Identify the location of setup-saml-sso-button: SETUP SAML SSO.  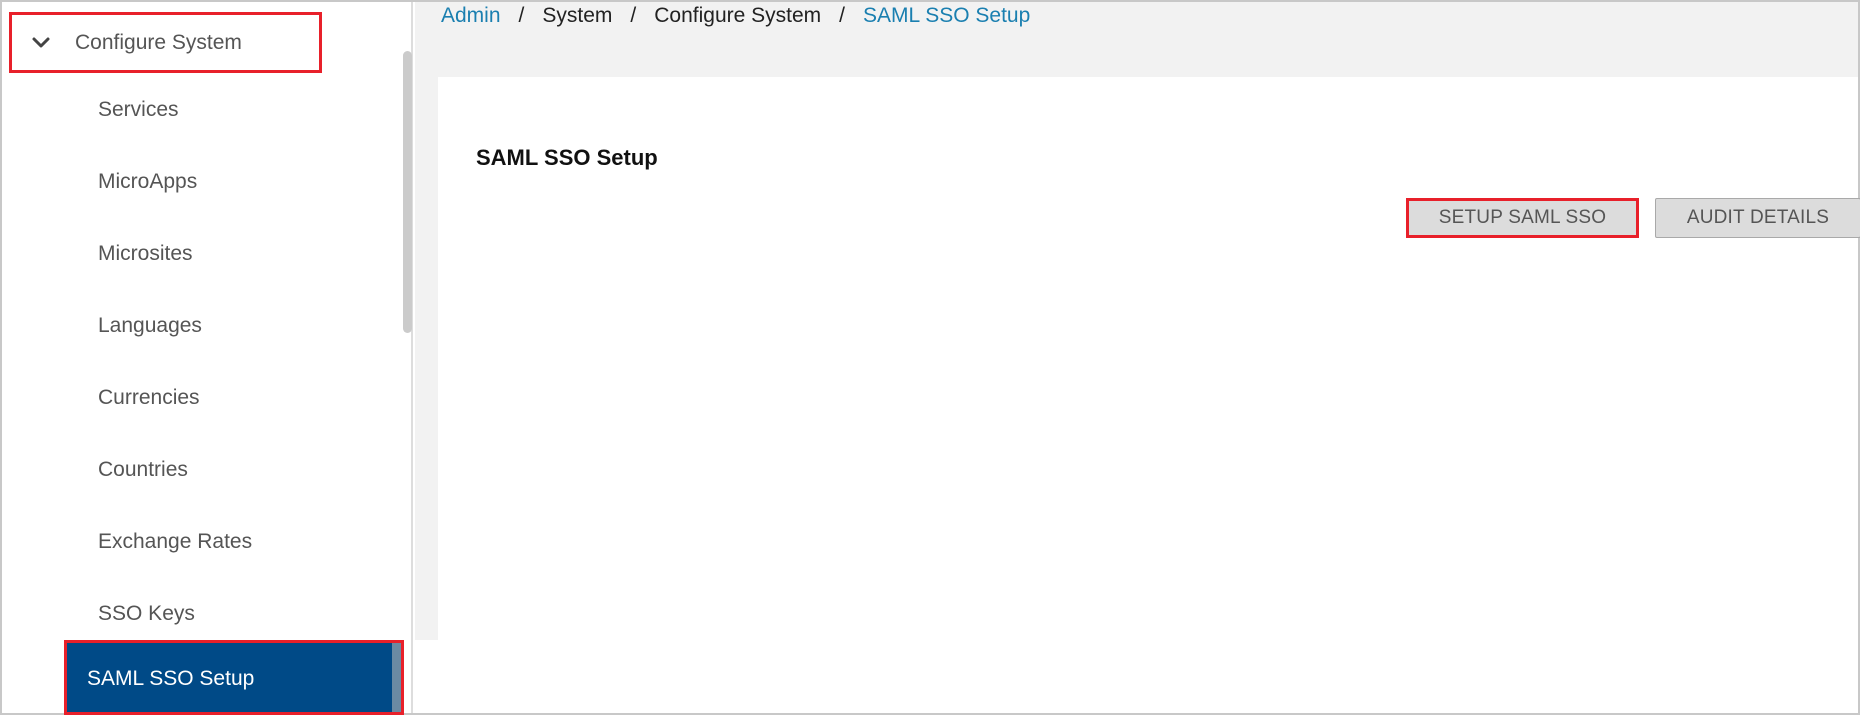
(1522, 218).